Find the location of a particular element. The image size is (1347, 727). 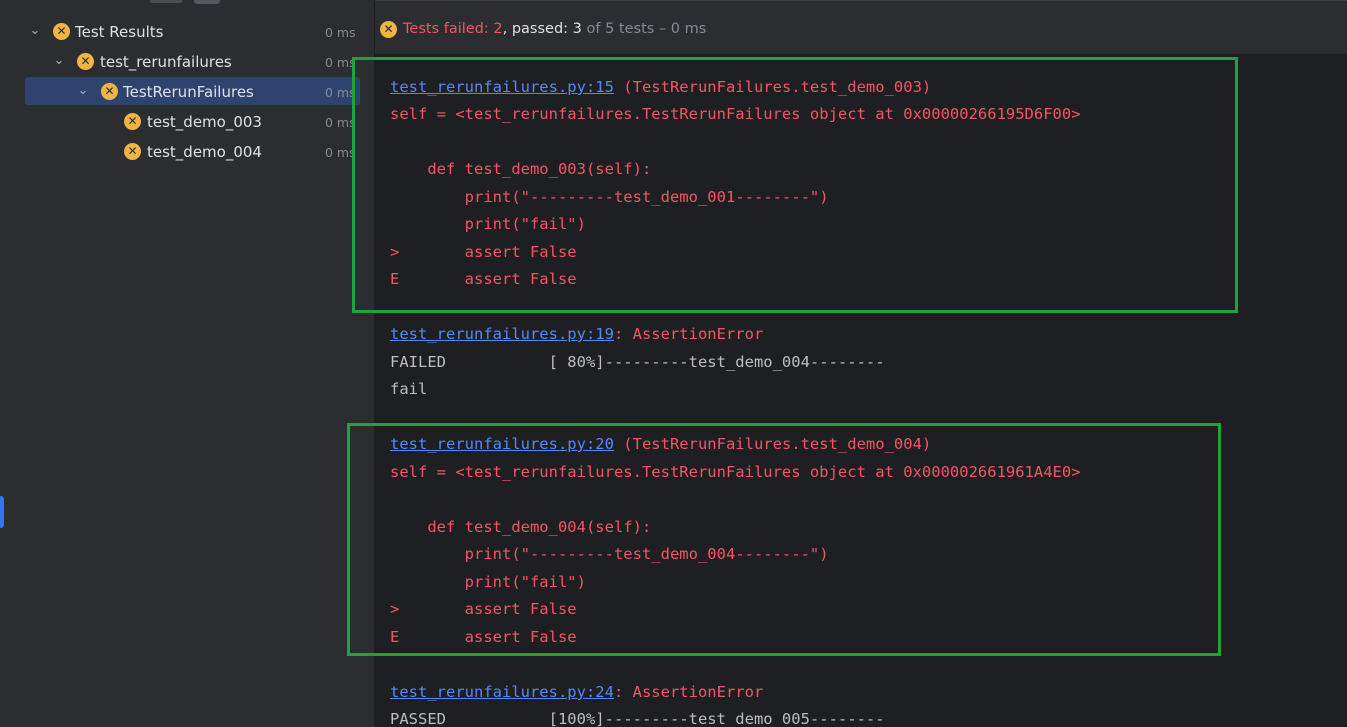

assertion-error-line: test_rerunfailures.py:19: AssertionError is located at coordinates (576, 335).